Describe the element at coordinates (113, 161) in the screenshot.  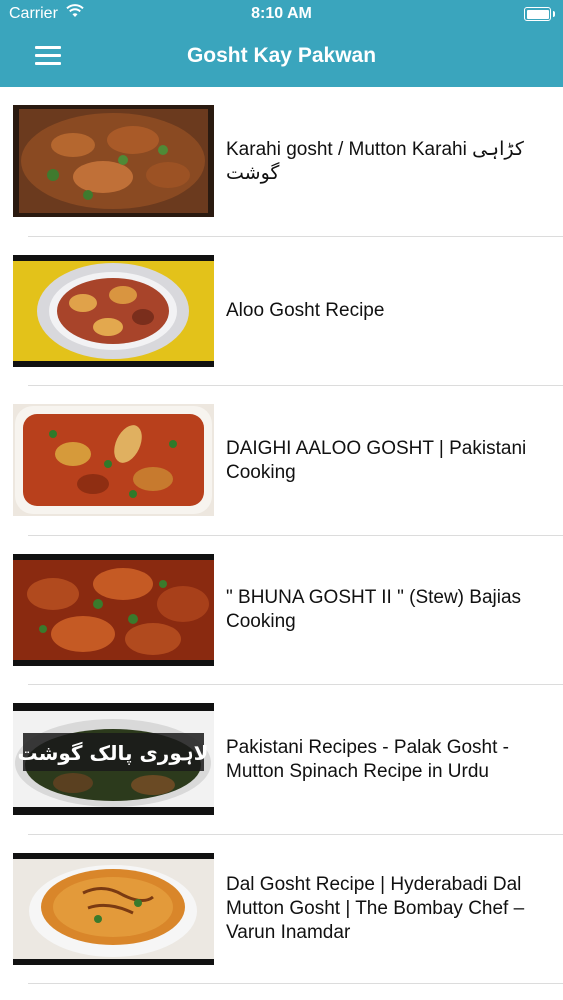
I see `karahi-gosht-photo` at that location.